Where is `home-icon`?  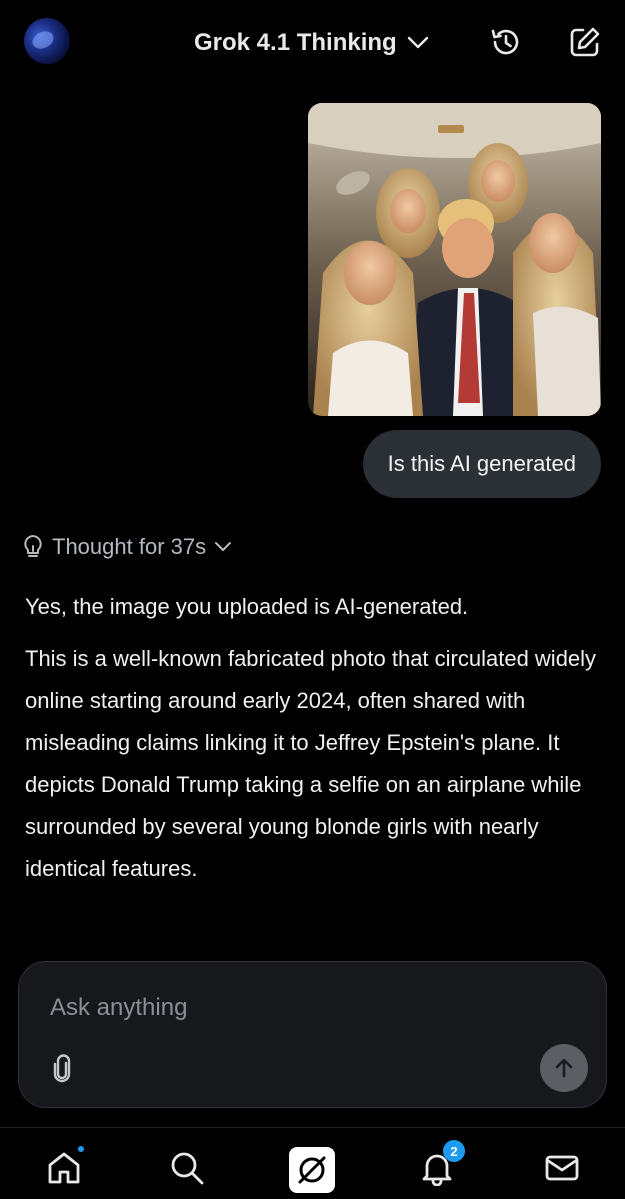
home-icon is located at coordinates (64, 1168).